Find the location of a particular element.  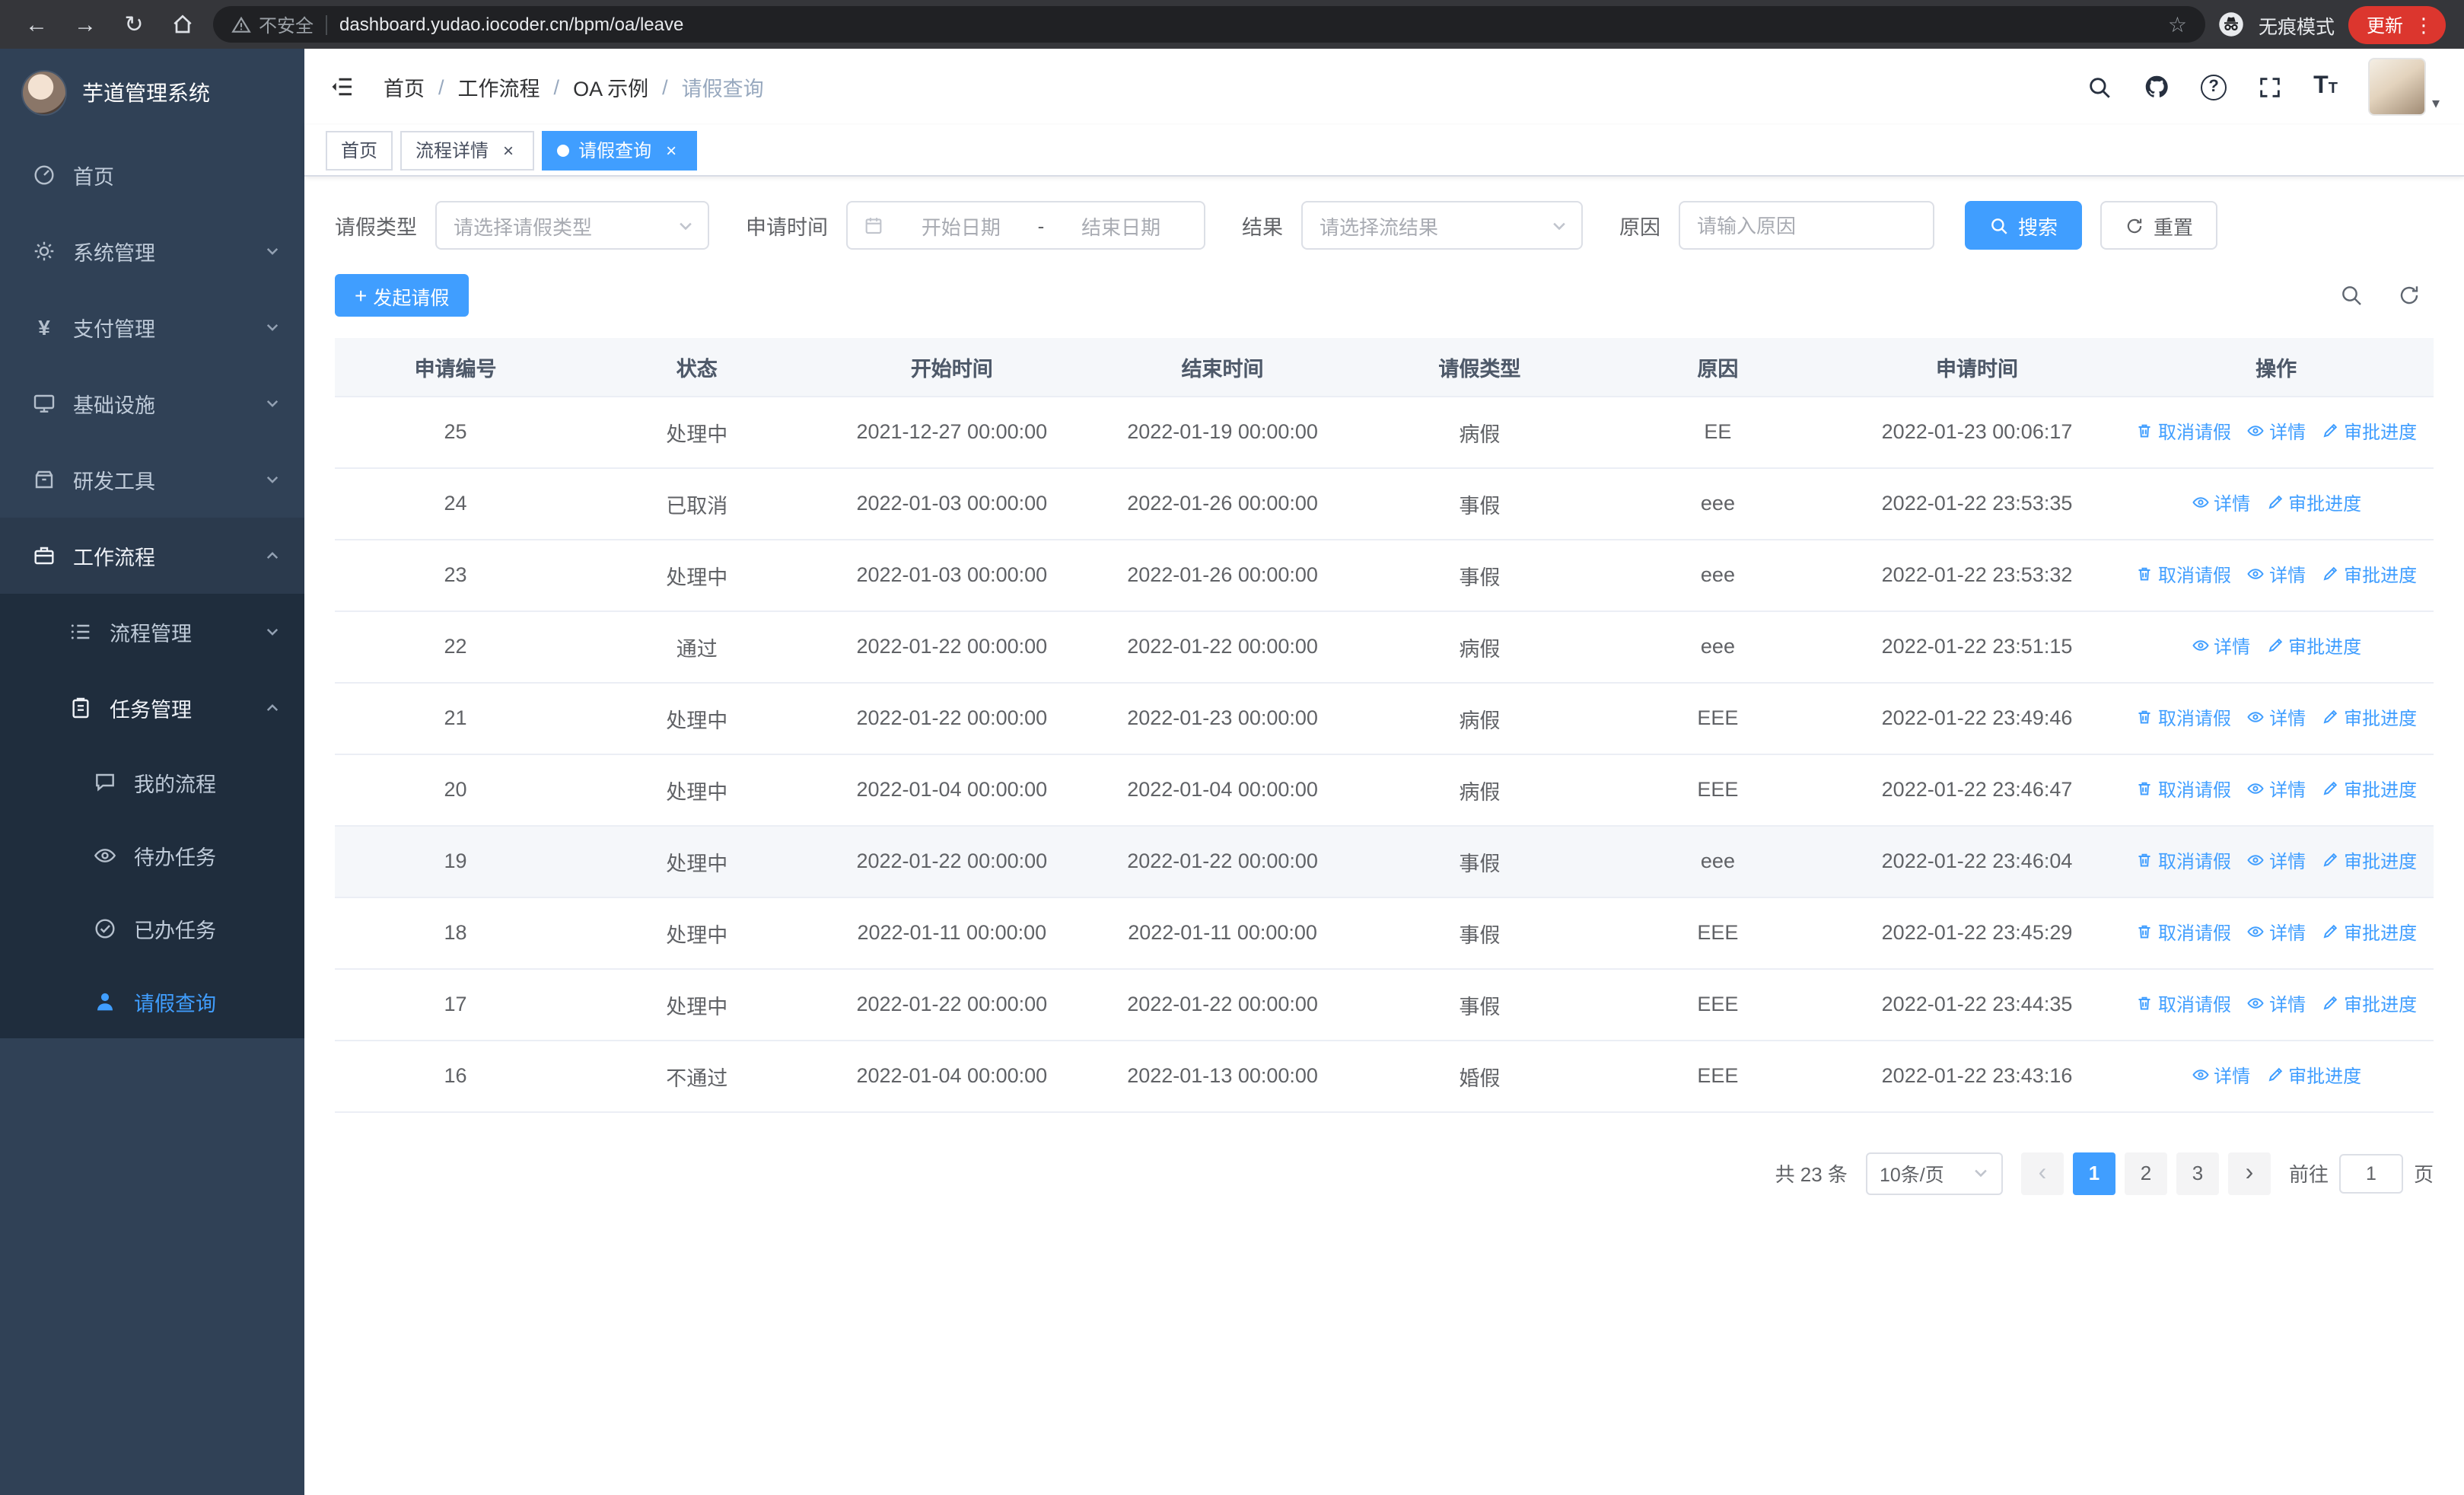

github-icon is located at coordinates (2156, 87).